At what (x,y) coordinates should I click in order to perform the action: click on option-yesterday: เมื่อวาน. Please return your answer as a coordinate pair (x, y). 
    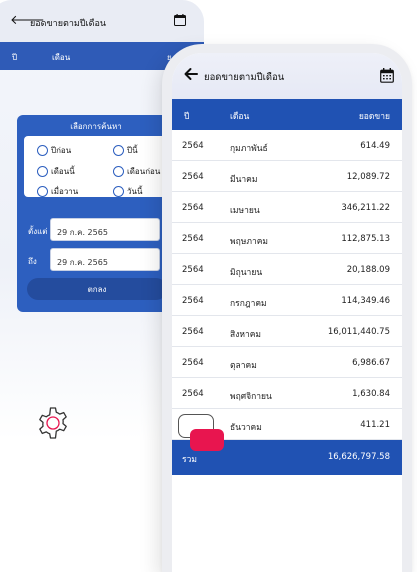
    Looking at the image, I should click on (57, 191).